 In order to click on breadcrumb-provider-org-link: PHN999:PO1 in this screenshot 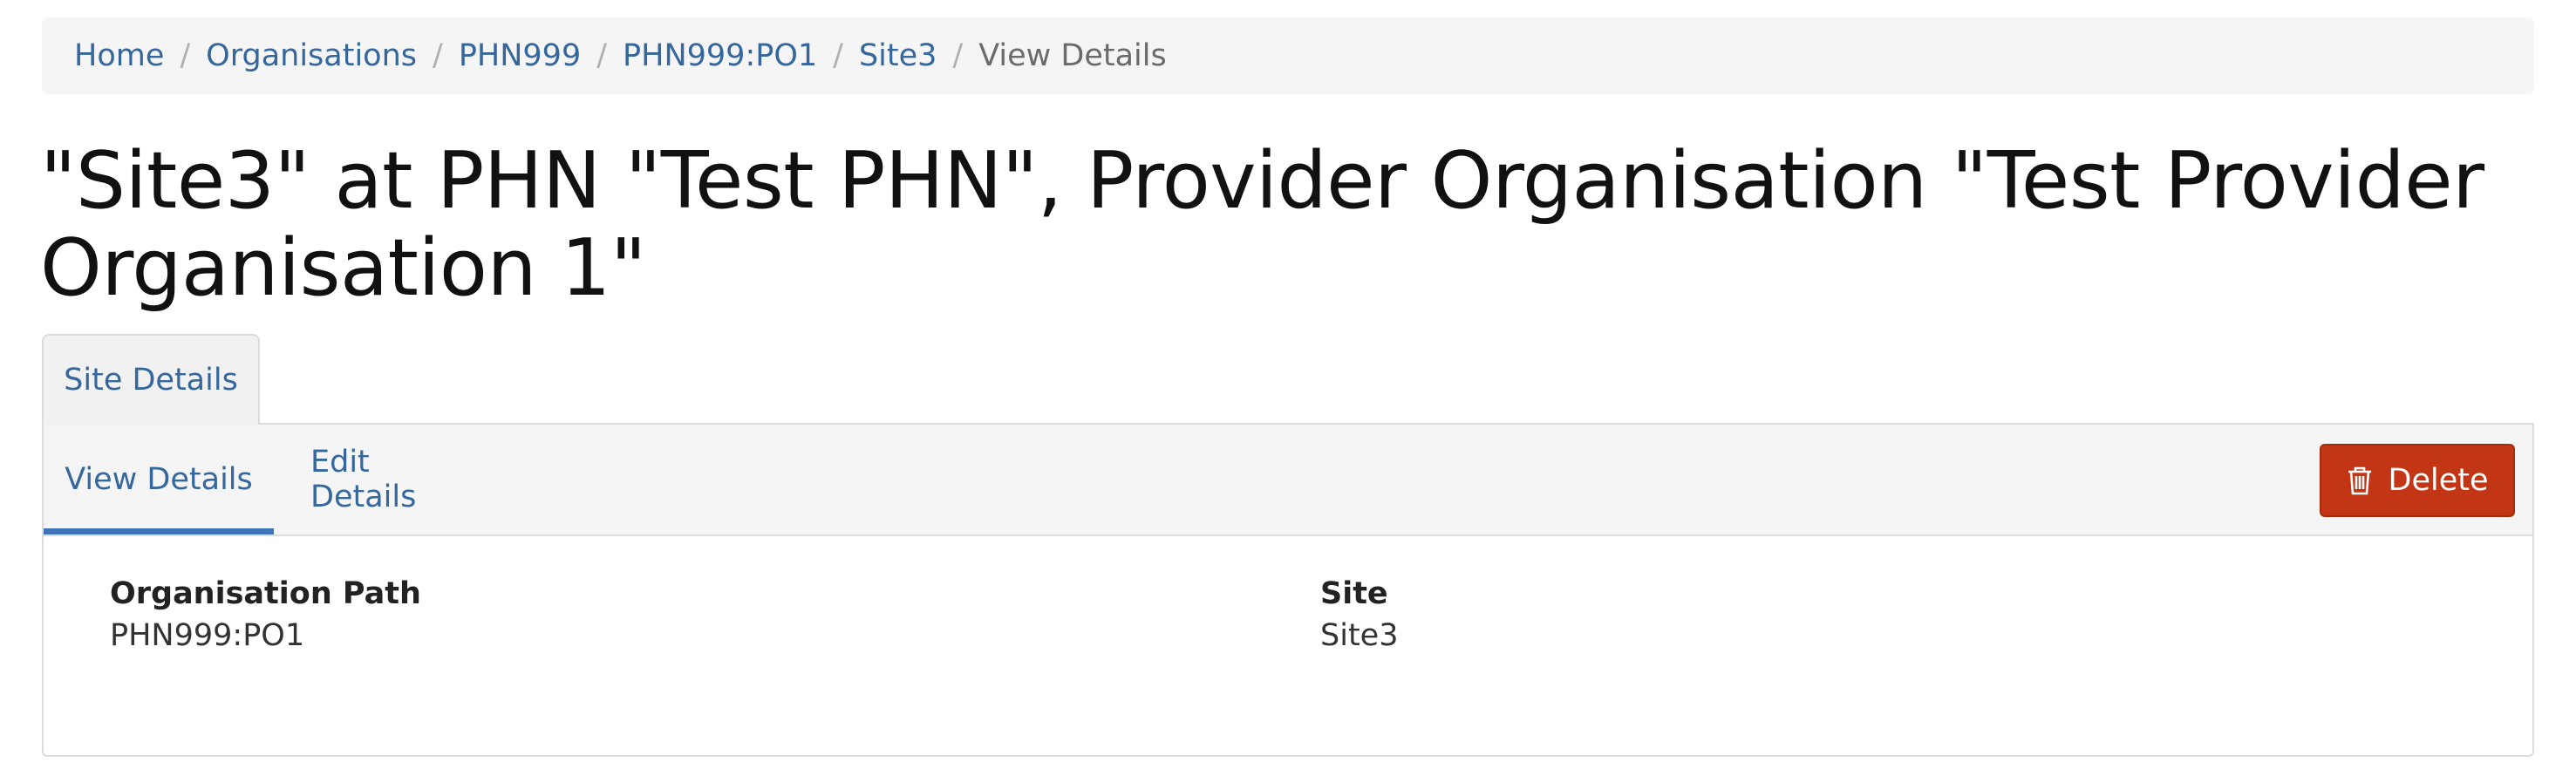, I will do `click(720, 56)`.